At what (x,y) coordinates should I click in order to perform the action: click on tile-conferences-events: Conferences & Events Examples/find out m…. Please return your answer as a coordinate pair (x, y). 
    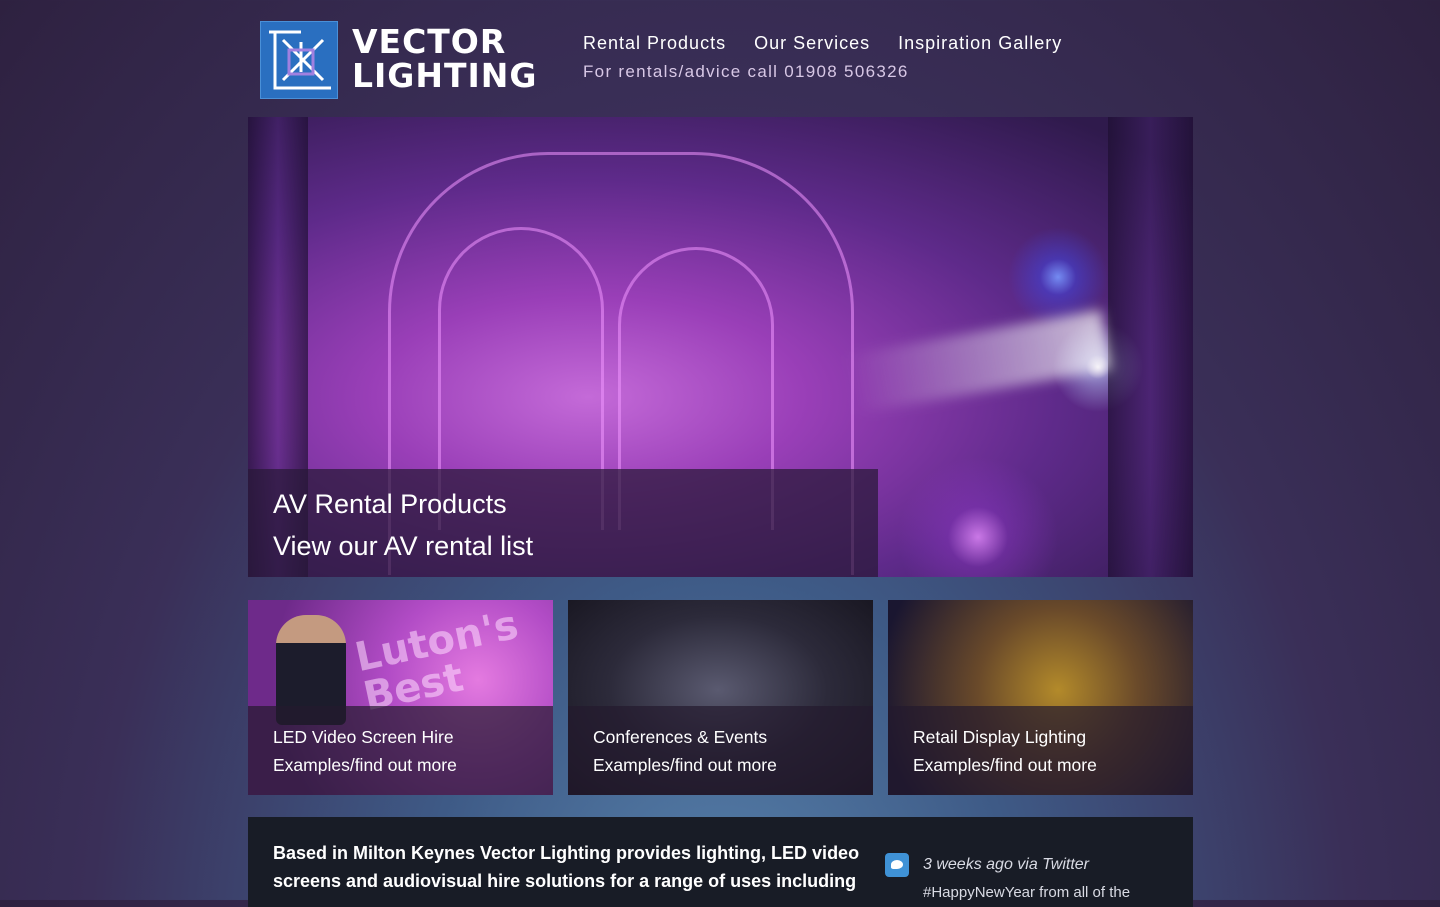
    Looking at the image, I should click on (720, 697).